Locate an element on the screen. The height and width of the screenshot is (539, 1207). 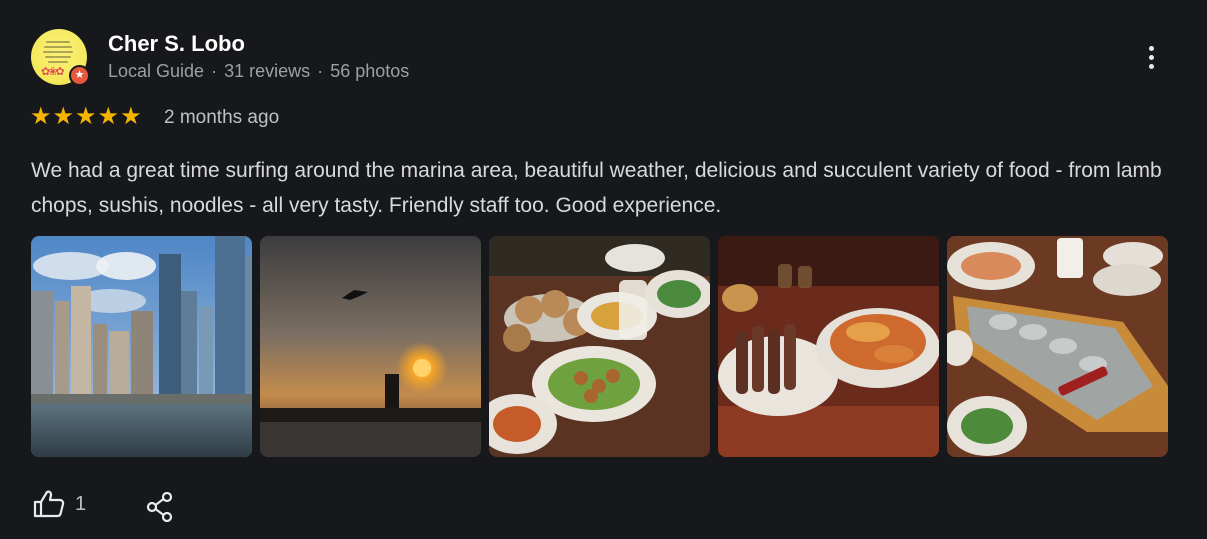
avatar: ✿❀✿ ★ is located at coordinates (60, 57).